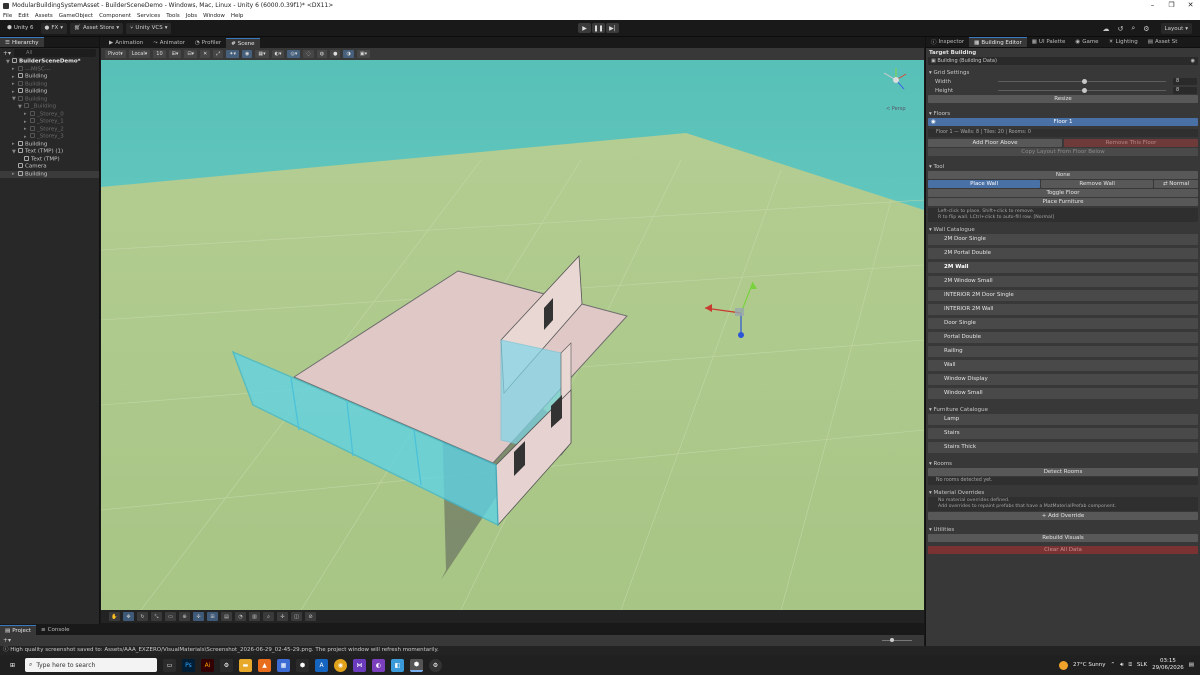 Image resolution: width=1200 pixels, height=675 pixels. I want to click on overlay-icon: ◌, so click(308, 54).